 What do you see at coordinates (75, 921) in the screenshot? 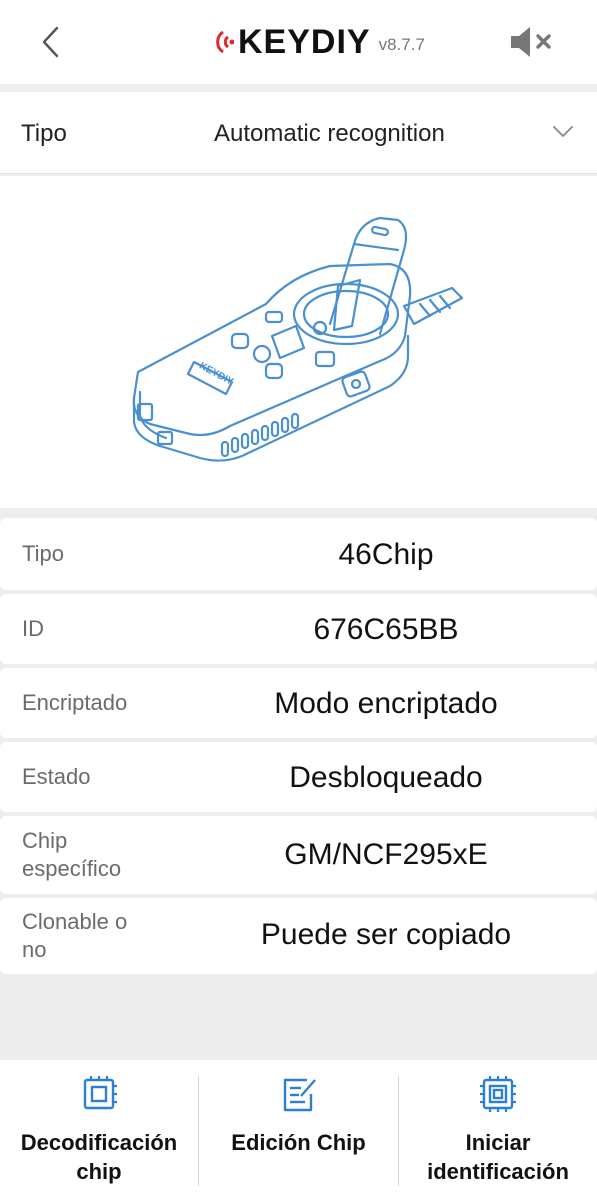
I see `info-label-line: Clonable o` at bounding box center [75, 921].